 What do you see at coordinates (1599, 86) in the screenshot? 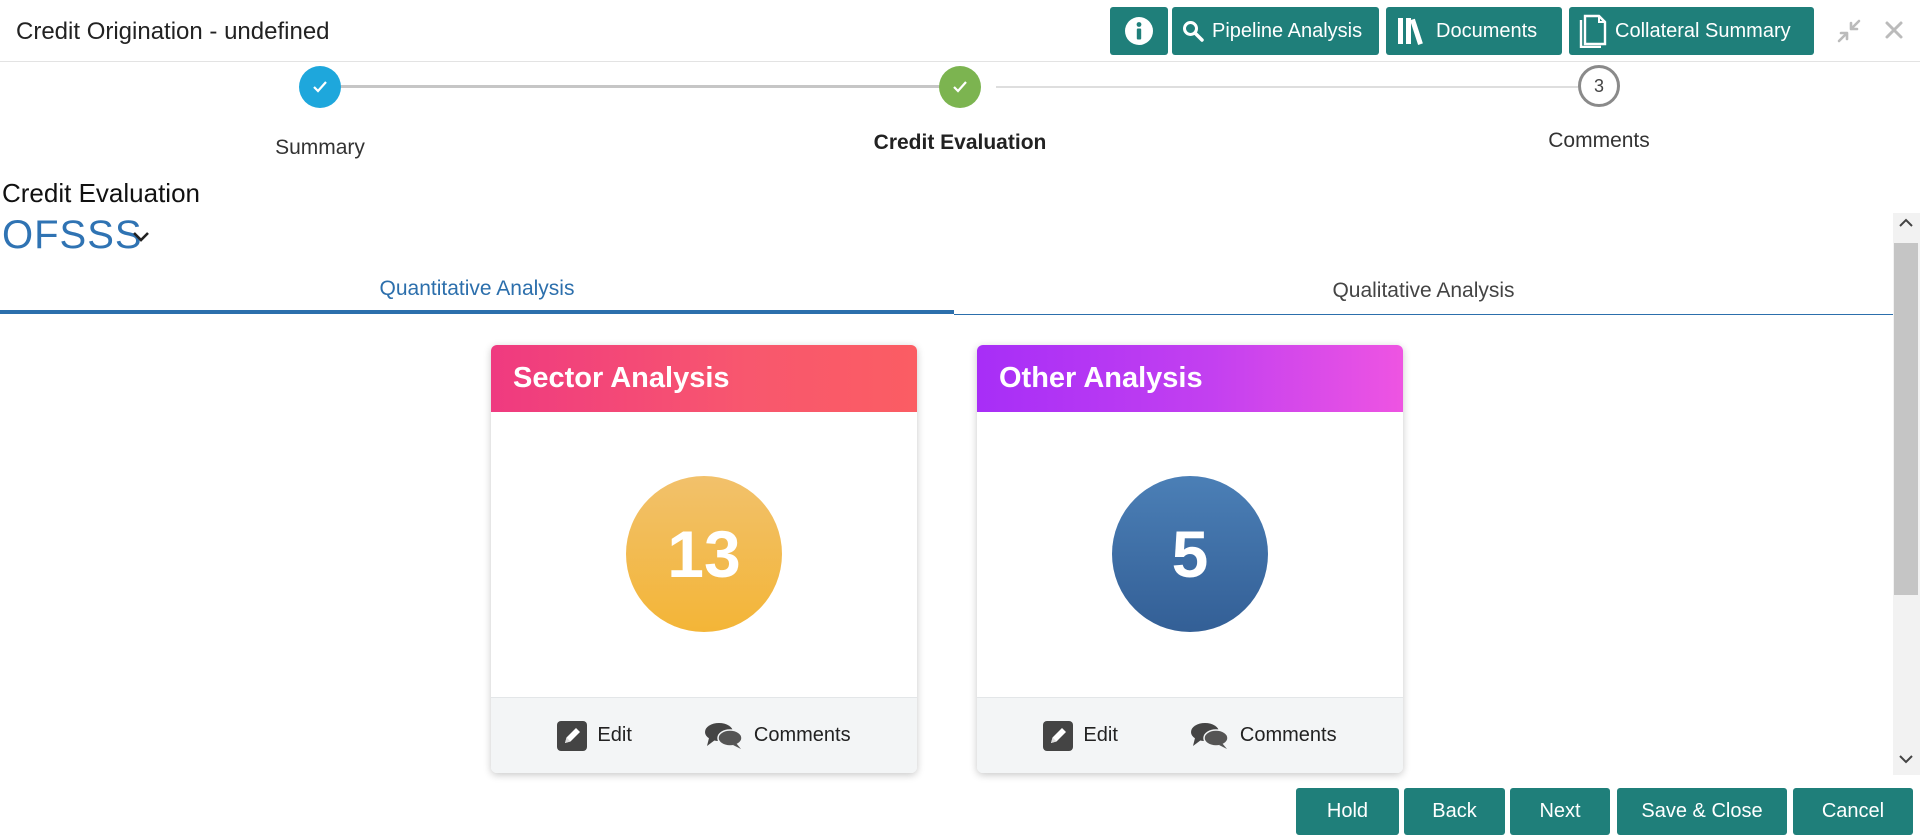
I see `step-comments-circle: 3` at bounding box center [1599, 86].